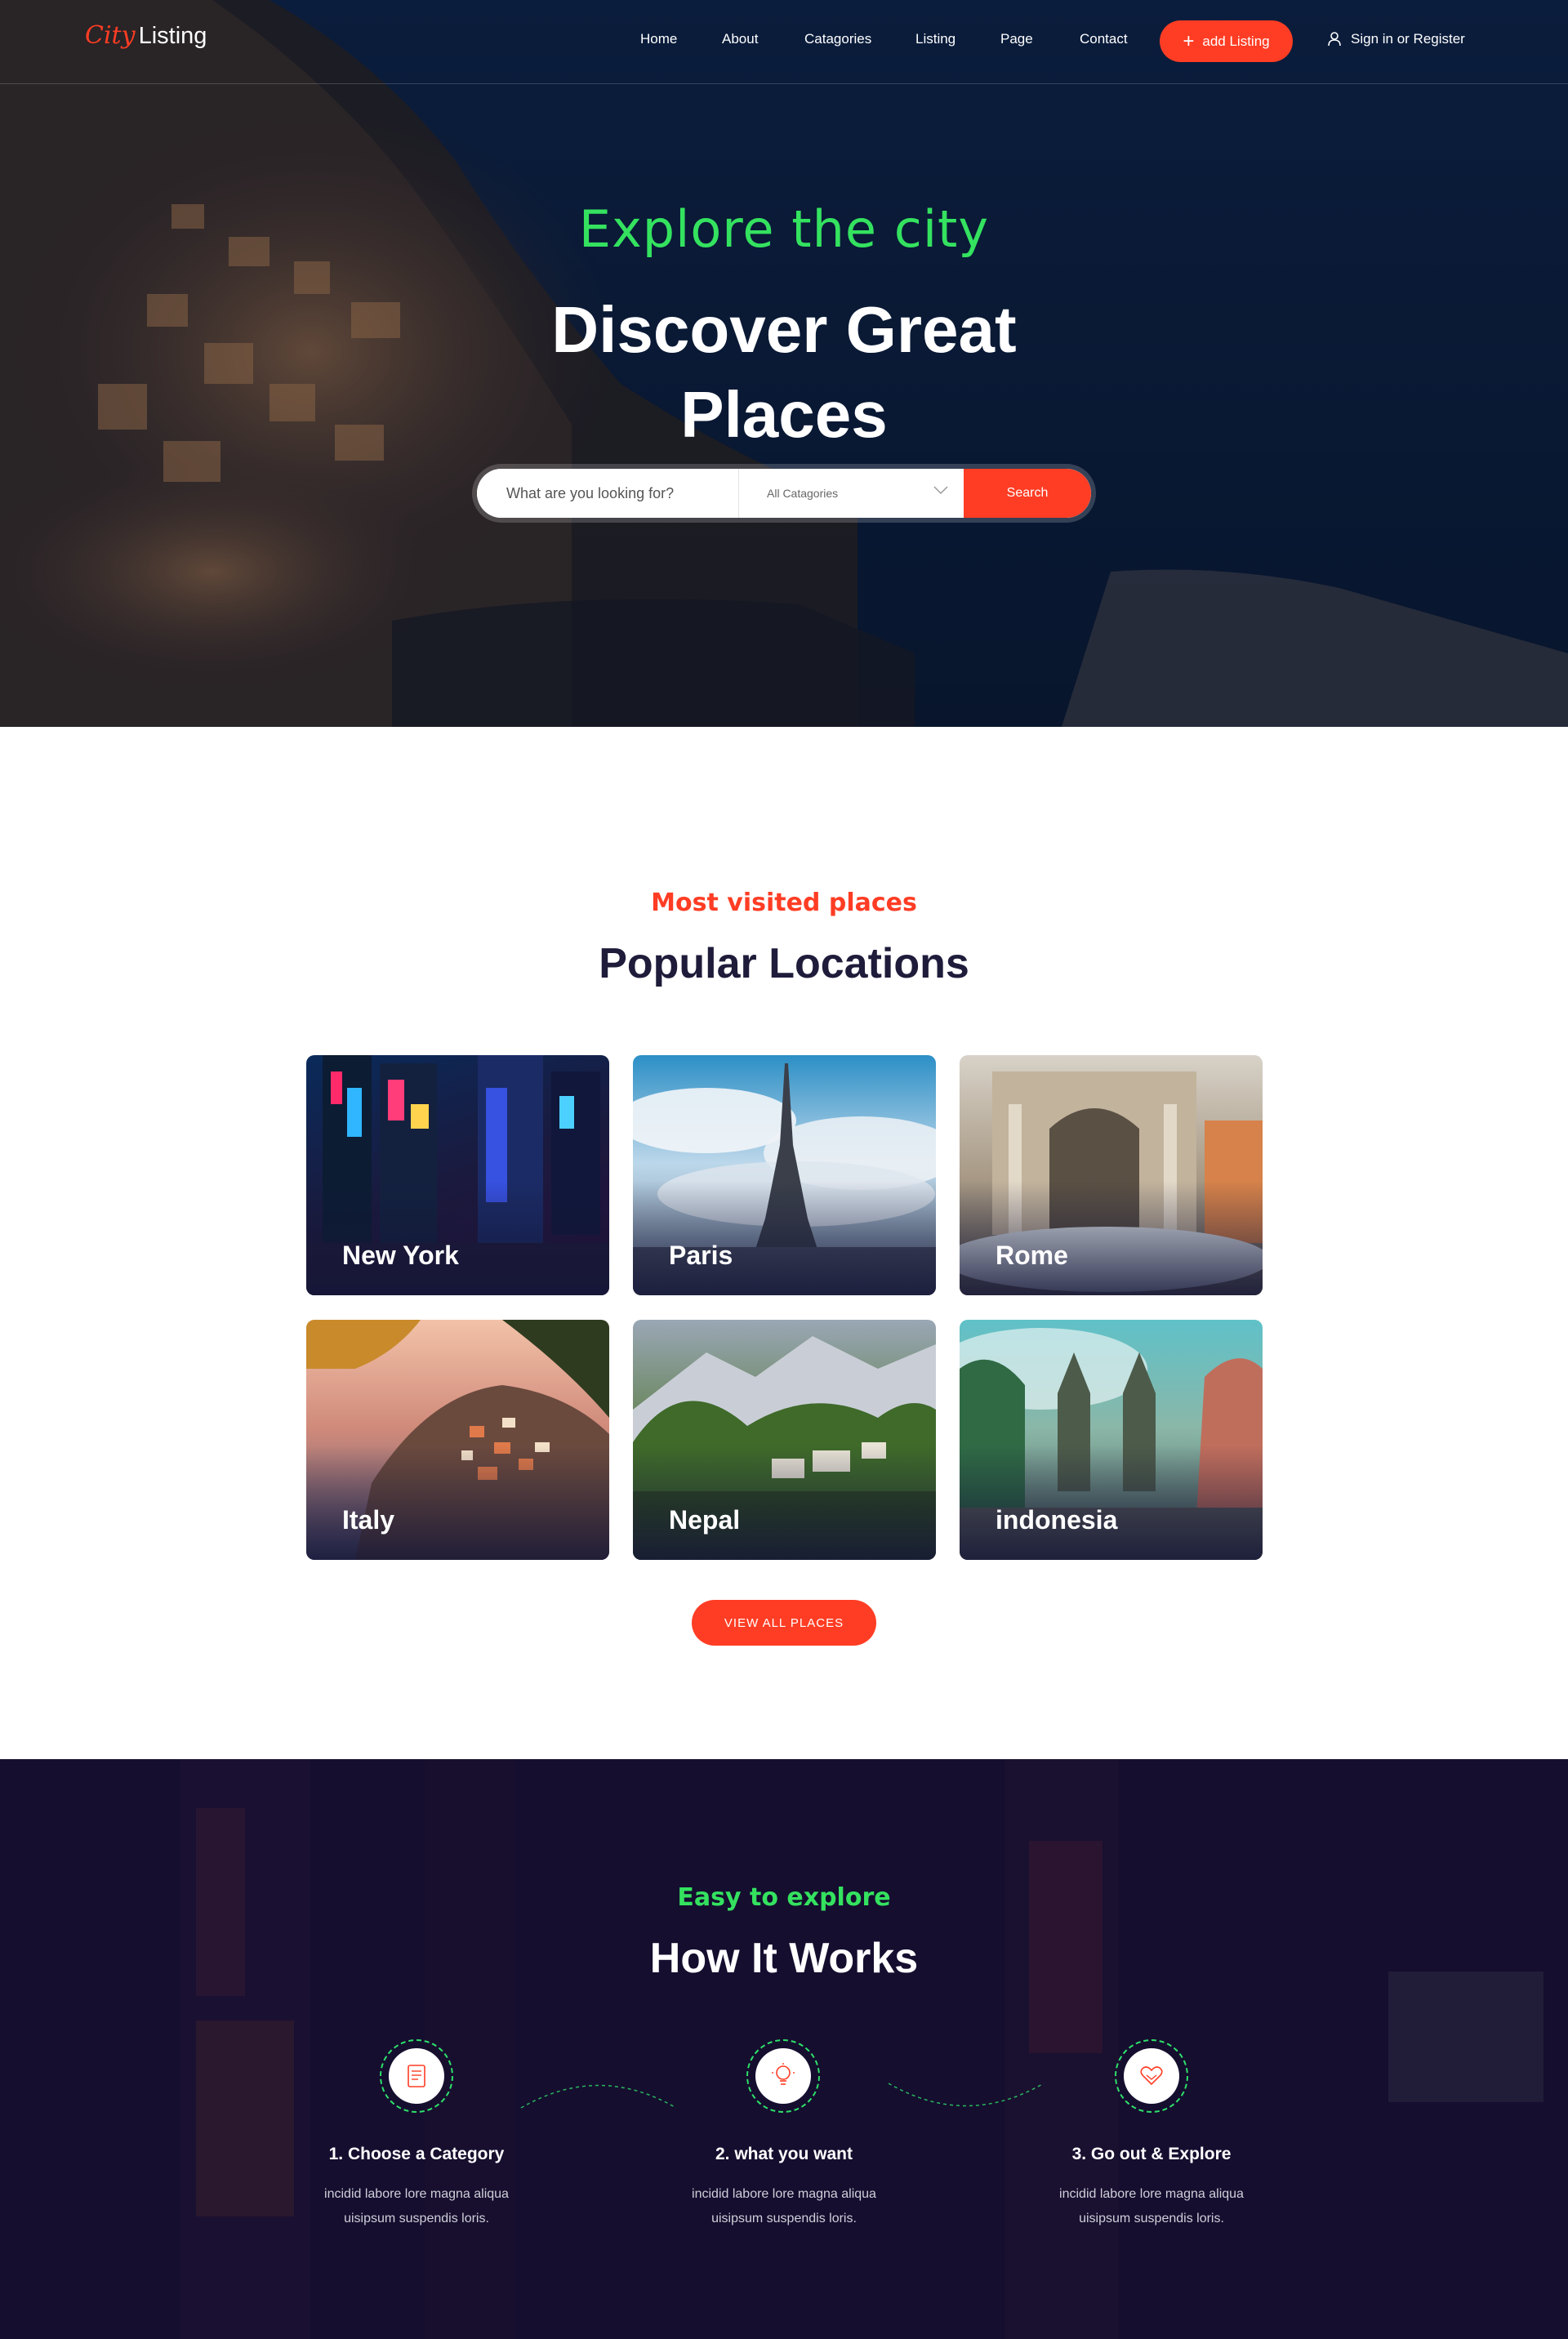  Describe the element at coordinates (784, 2154) in the screenshot. I see `step-2-title: 2. what you want` at that location.